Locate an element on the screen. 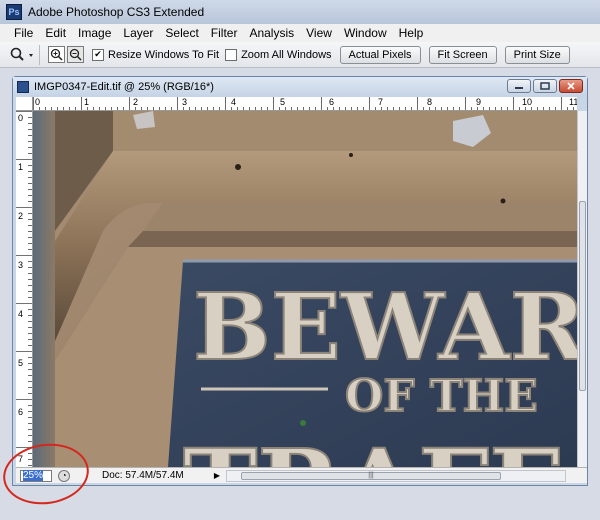  app-title: Adobe Photoshop CS3 Extended is located at coordinates (116, 12).